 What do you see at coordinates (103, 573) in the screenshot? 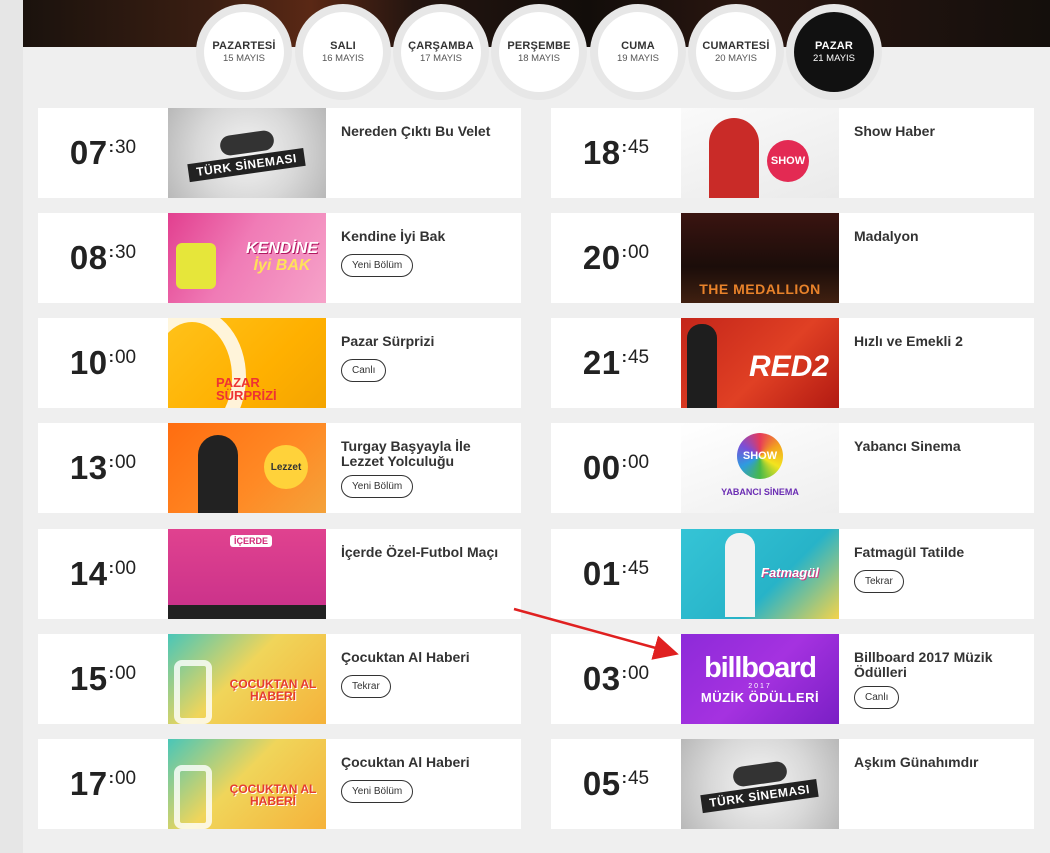
I see `program-time: 14:00` at bounding box center [103, 573].